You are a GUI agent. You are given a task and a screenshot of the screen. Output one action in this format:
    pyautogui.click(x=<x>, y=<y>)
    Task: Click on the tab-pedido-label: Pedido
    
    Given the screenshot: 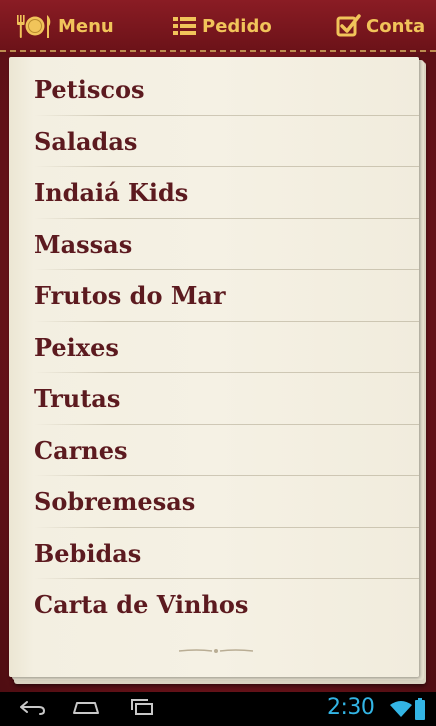 What is the action you would take?
    pyautogui.click(x=237, y=26)
    